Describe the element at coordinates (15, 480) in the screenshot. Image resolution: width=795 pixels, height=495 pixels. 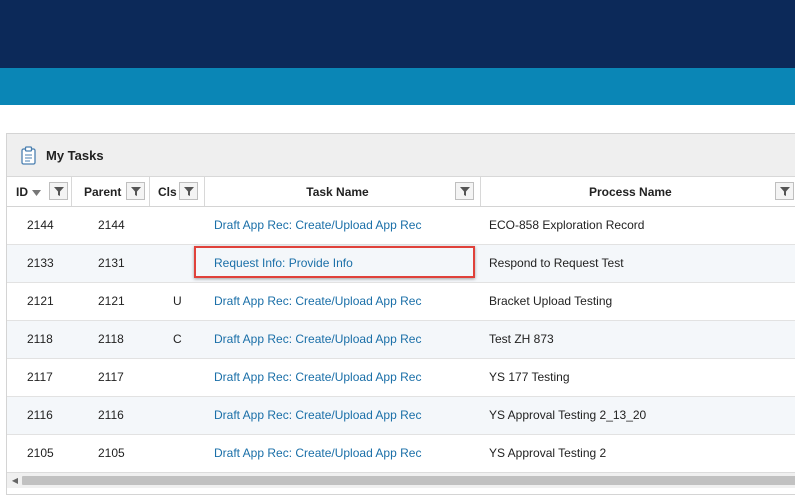
I see `scroll-left-icon: ◀` at that location.